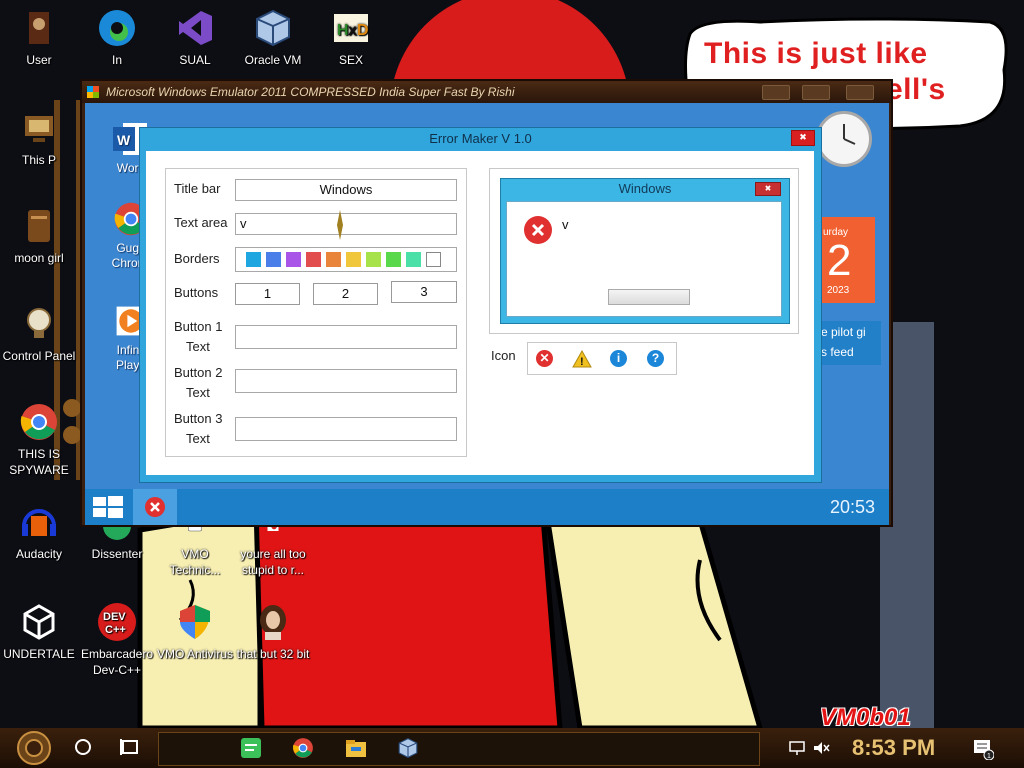 The image size is (1024, 768). I want to click on speech-line-1: This is just like, so click(816, 53).